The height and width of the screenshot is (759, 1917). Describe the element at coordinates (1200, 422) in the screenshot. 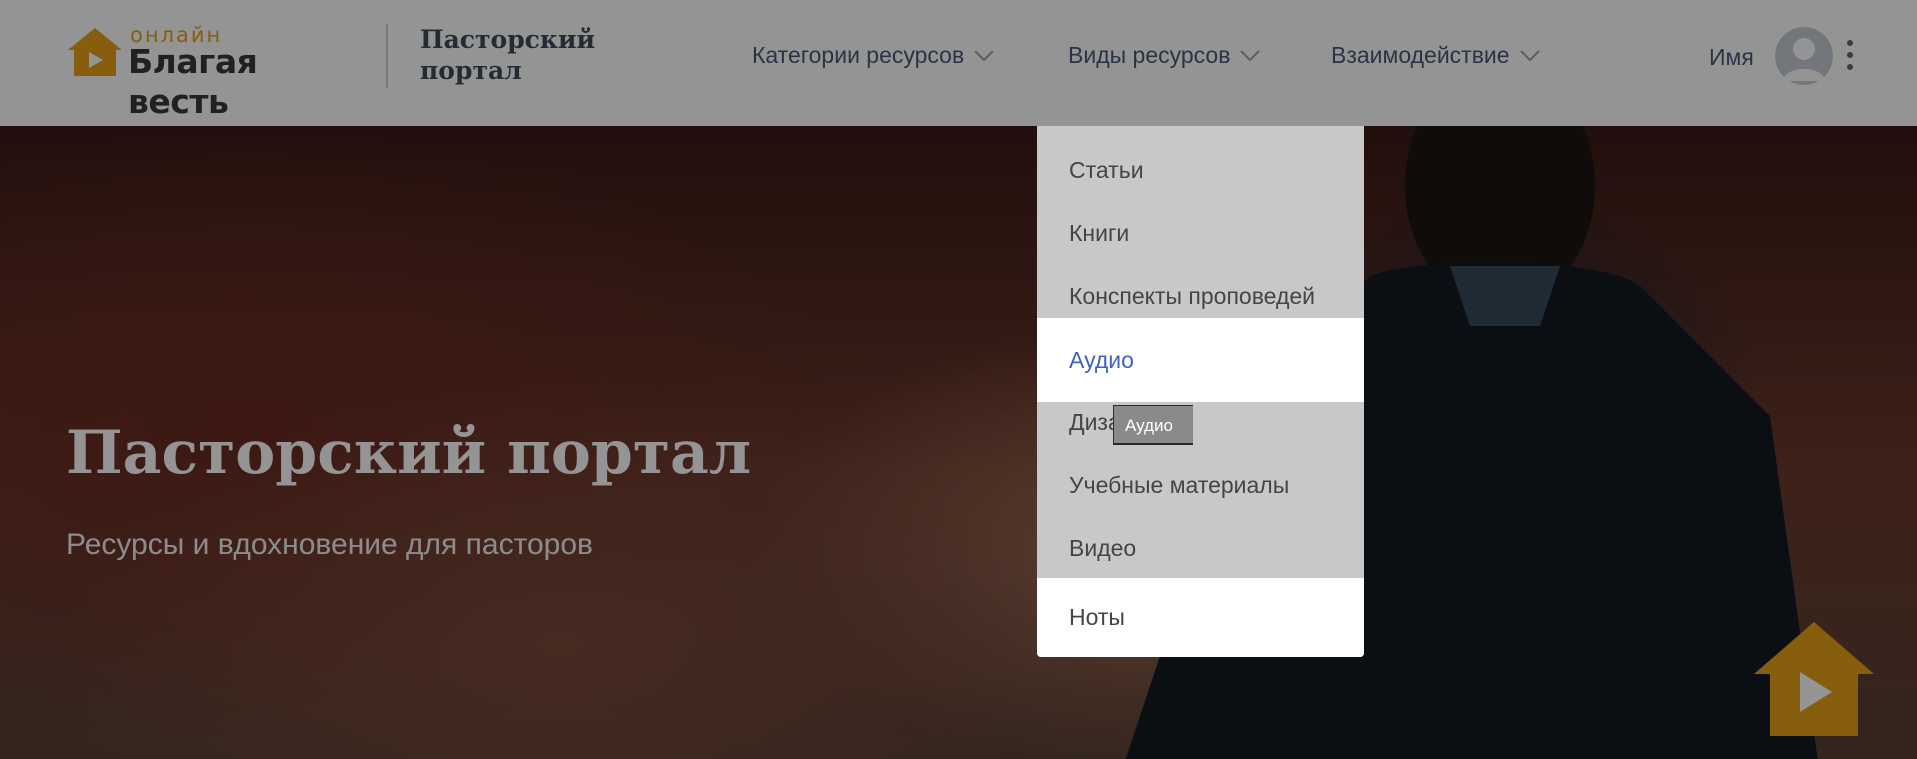

I see `dropdown-item-design: Дизайн` at that location.